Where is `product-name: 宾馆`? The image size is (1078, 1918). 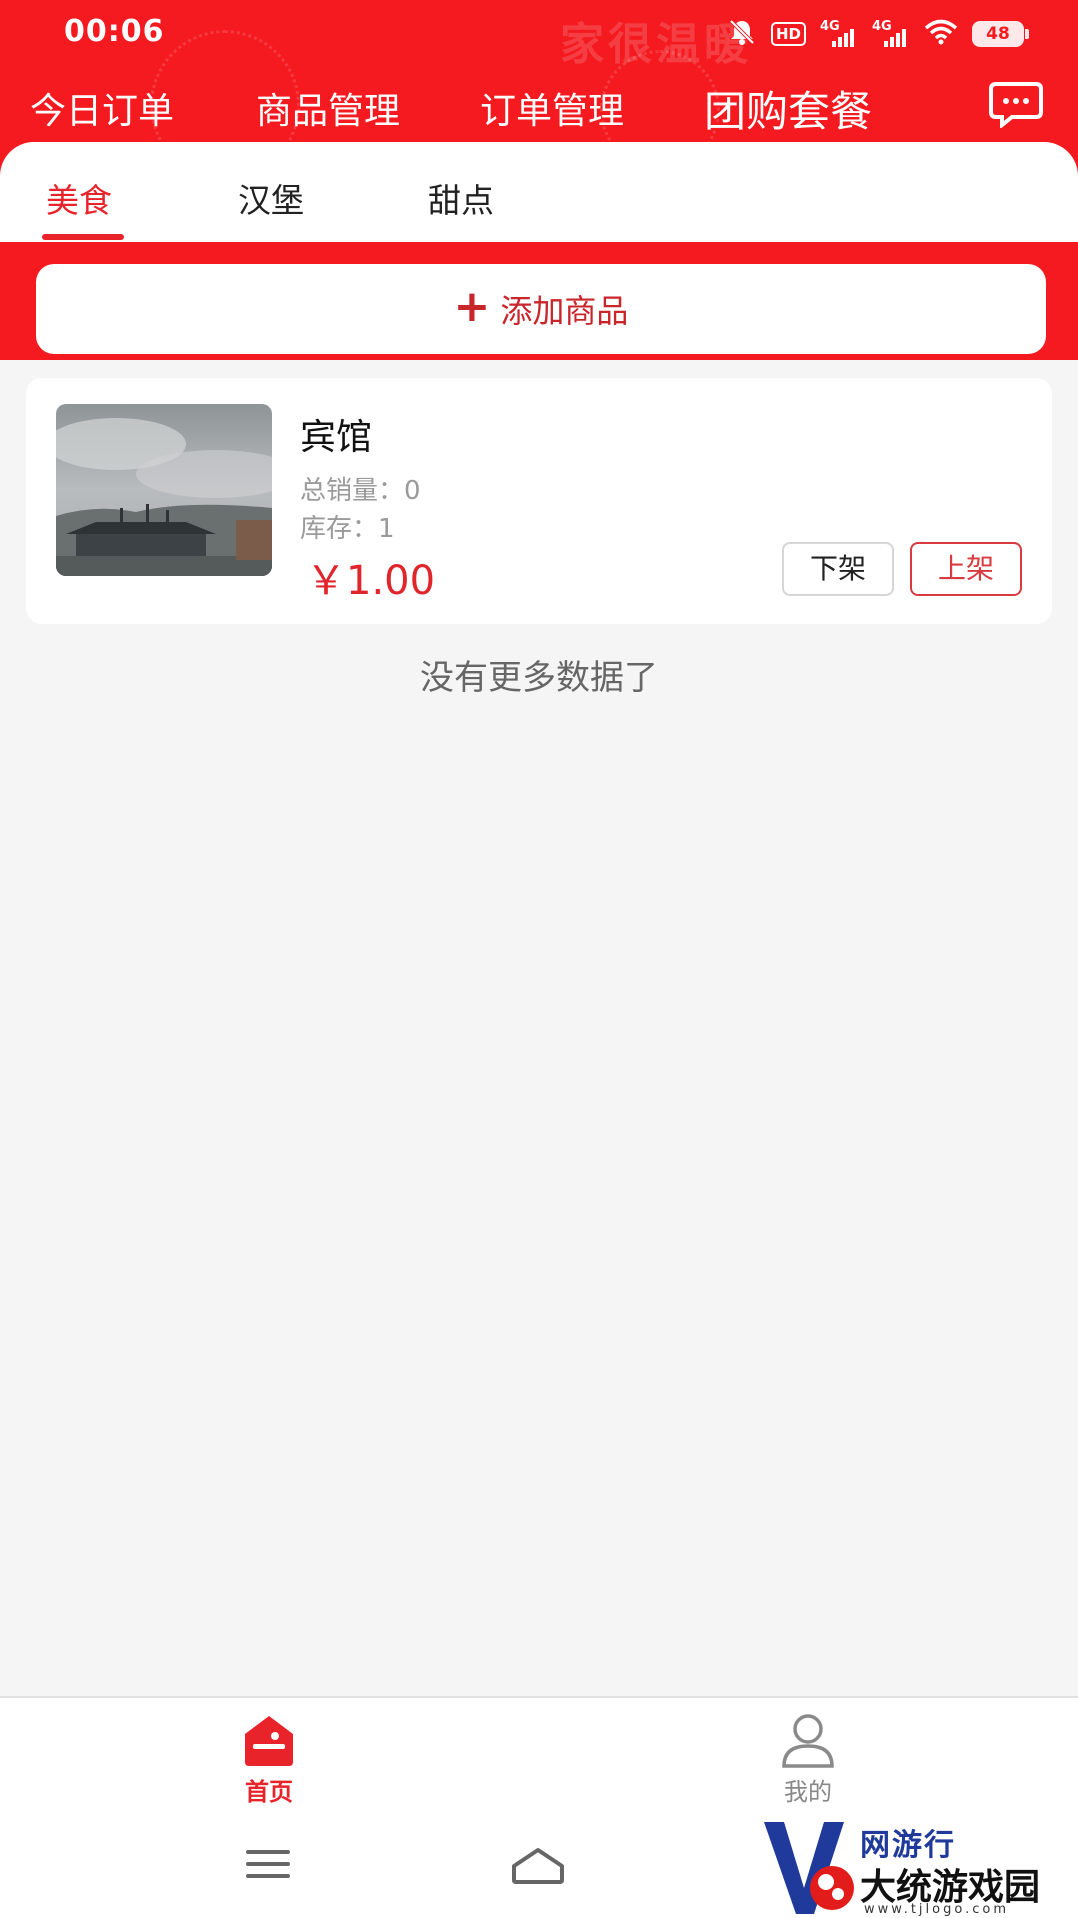
product-name: 宾馆 is located at coordinates (336, 437).